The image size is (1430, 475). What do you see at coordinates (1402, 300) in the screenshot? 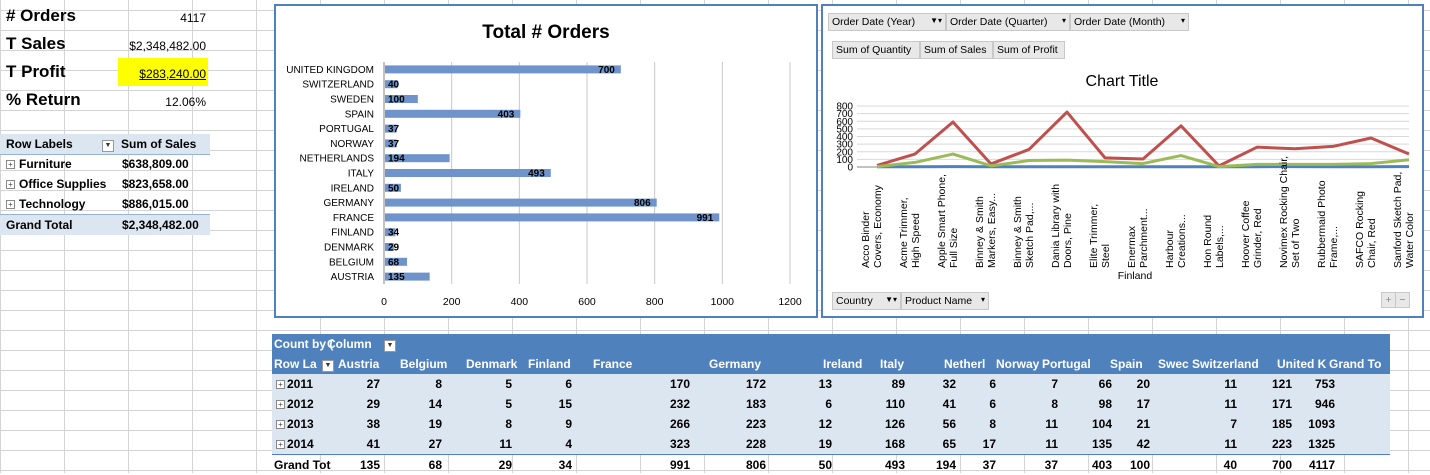
I see `collapse-field-icon: −` at bounding box center [1402, 300].